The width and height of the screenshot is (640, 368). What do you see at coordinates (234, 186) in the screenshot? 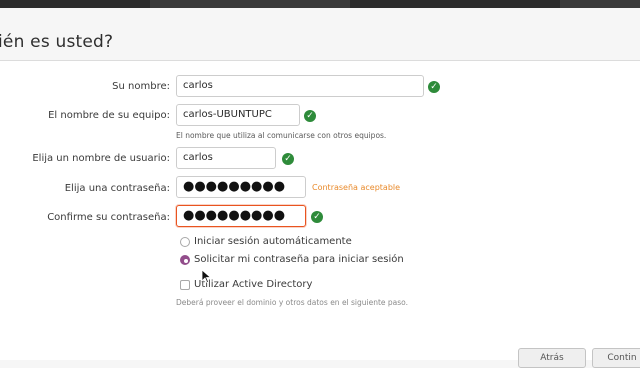
I see `password-mask: ●●●●●●●●●` at bounding box center [234, 186].